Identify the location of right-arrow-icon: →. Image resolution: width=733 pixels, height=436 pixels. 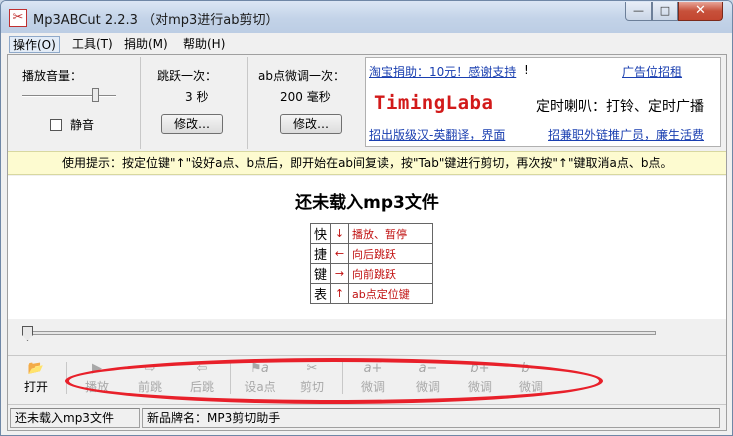
(340, 273).